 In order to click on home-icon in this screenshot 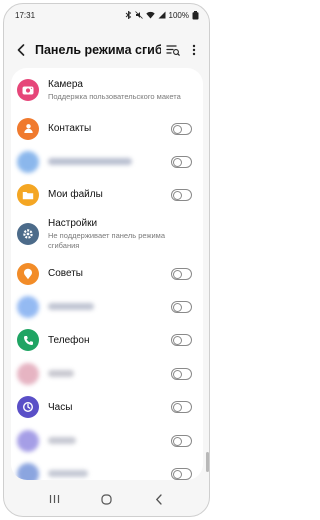, I will do `click(106, 499)`.